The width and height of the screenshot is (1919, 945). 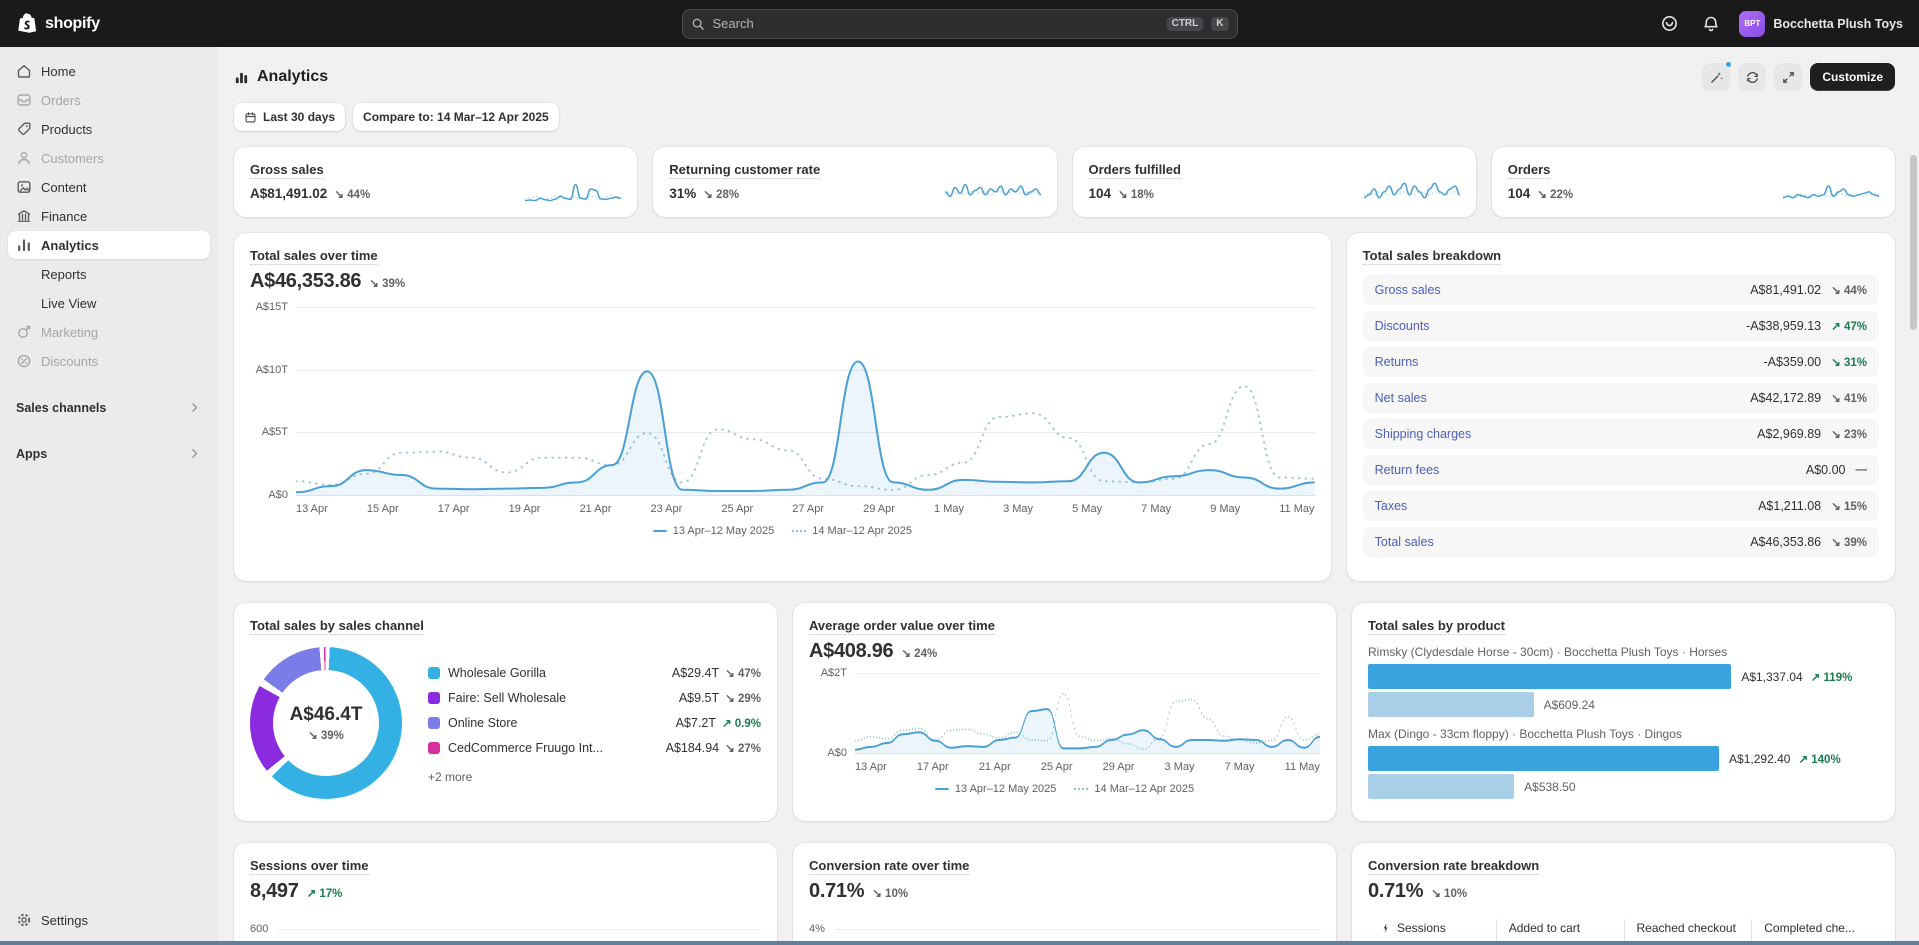 What do you see at coordinates (959, 943) in the screenshot?
I see `bottom-strip` at bounding box center [959, 943].